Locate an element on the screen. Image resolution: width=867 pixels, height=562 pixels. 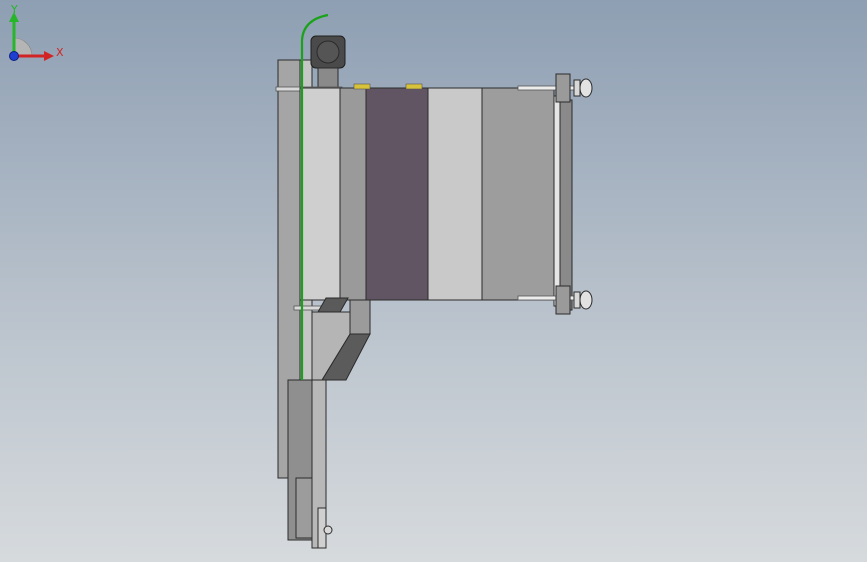
clamp-block is located at coordinates (427, 192).